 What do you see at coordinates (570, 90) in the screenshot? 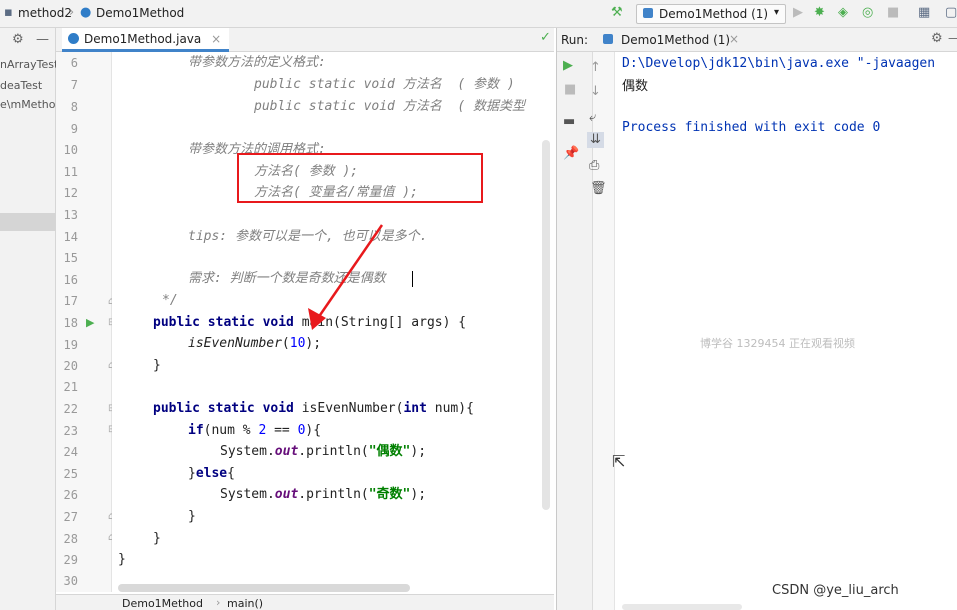
I see `stop-icon: ■` at bounding box center [570, 90].